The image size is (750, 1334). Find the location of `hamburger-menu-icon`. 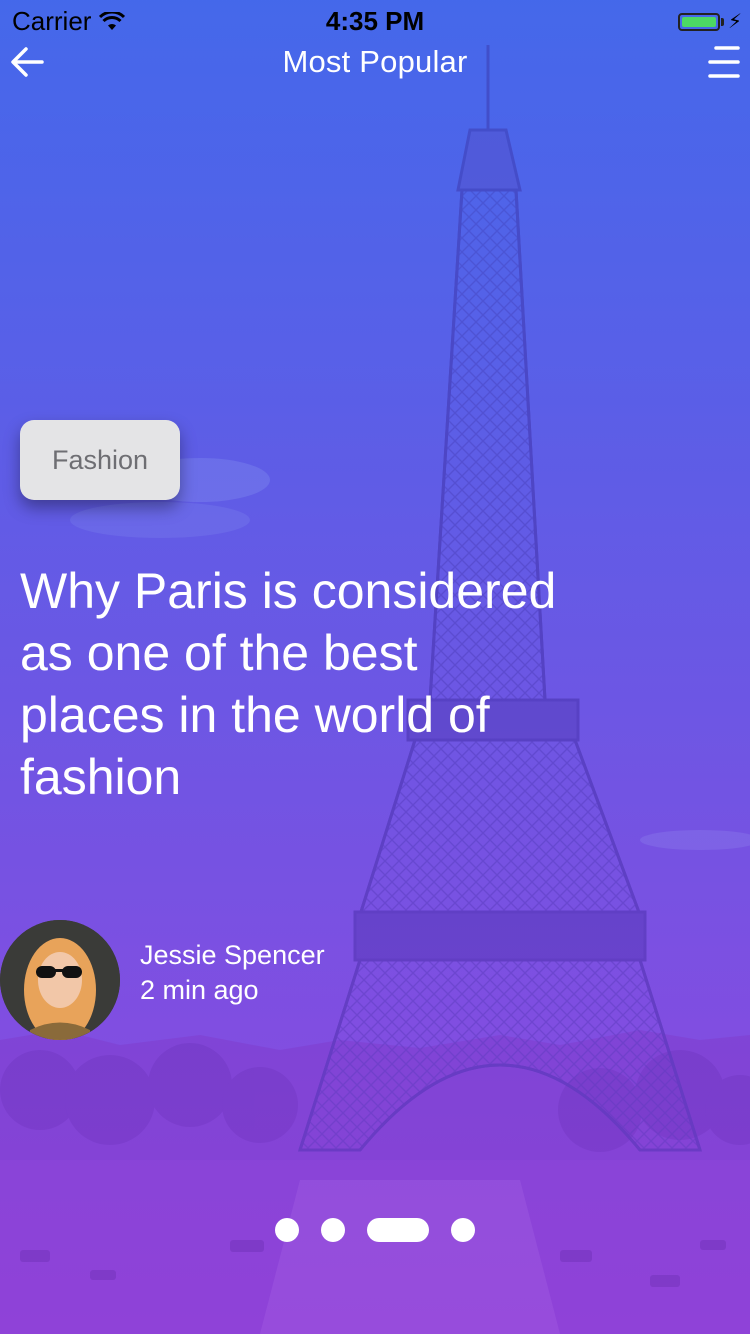

hamburger-menu-icon is located at coordinates (724, 62).